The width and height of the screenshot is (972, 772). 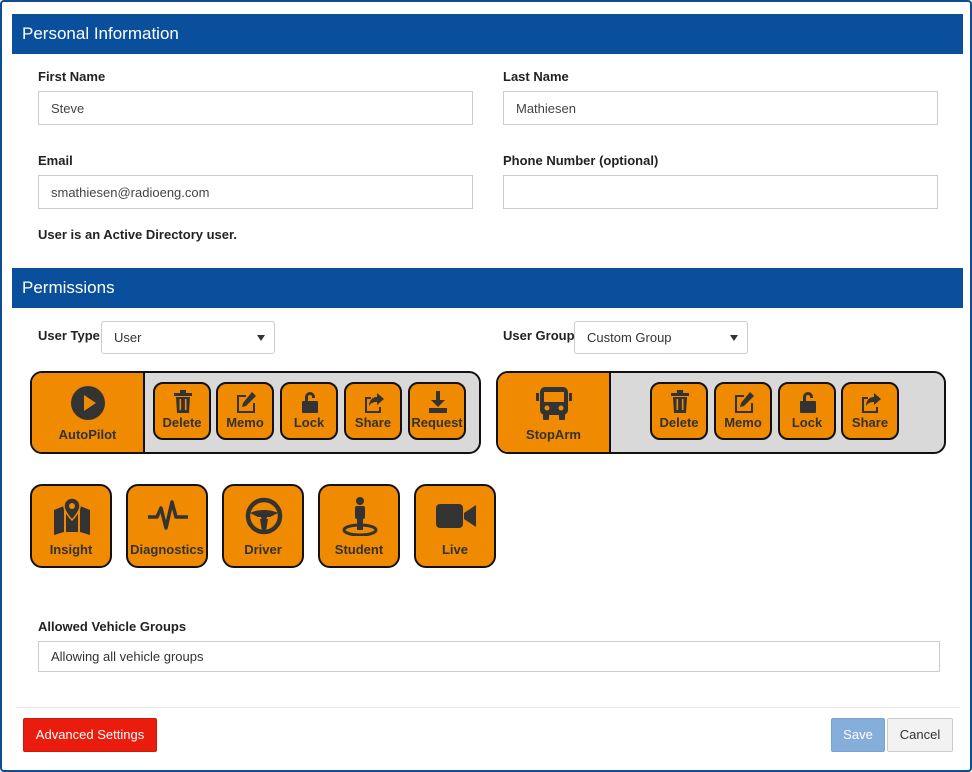 What do you see at coordinates (112, 626) in the screenshot?
I see `vehicle-groups-label: Allowed Vehicle Groups` at bounding box center [112, 626].